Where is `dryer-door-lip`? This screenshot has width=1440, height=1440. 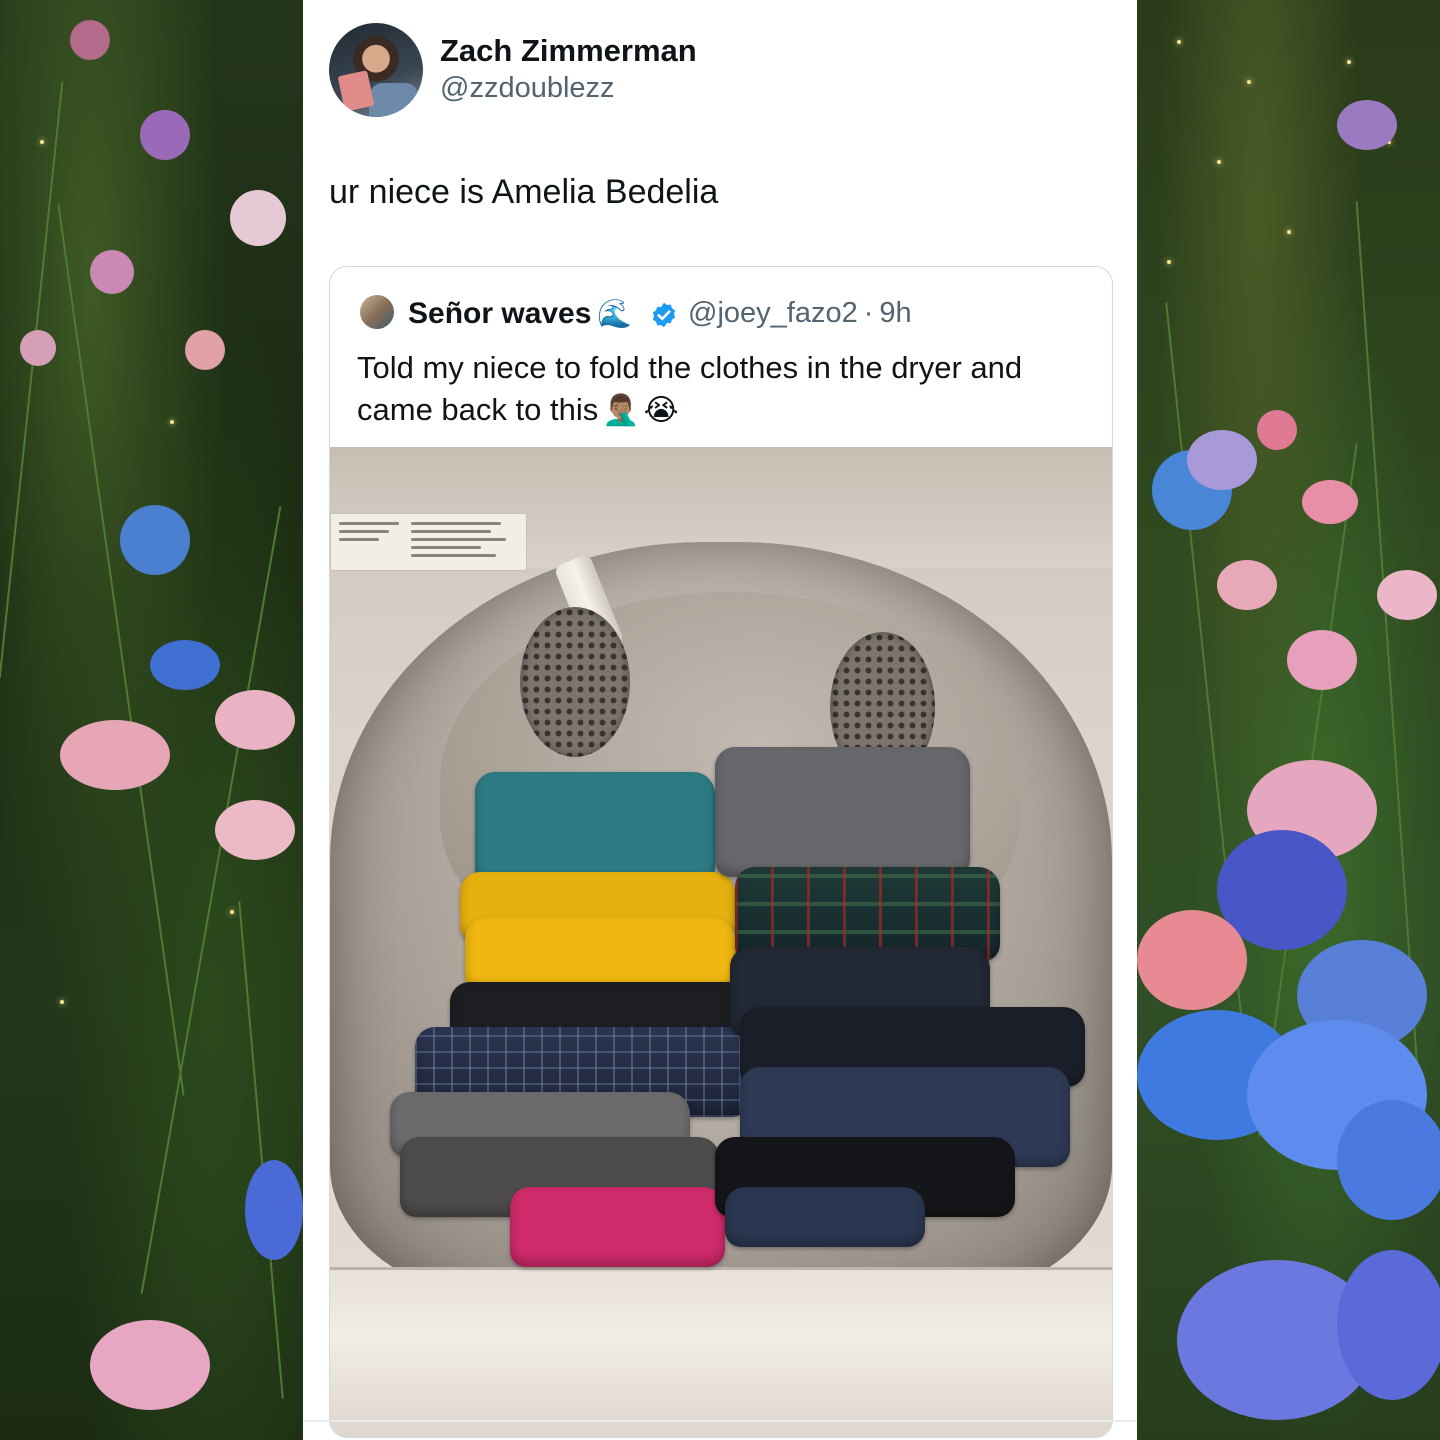
dryer-door-lip is located at coordinates (721, 1352).